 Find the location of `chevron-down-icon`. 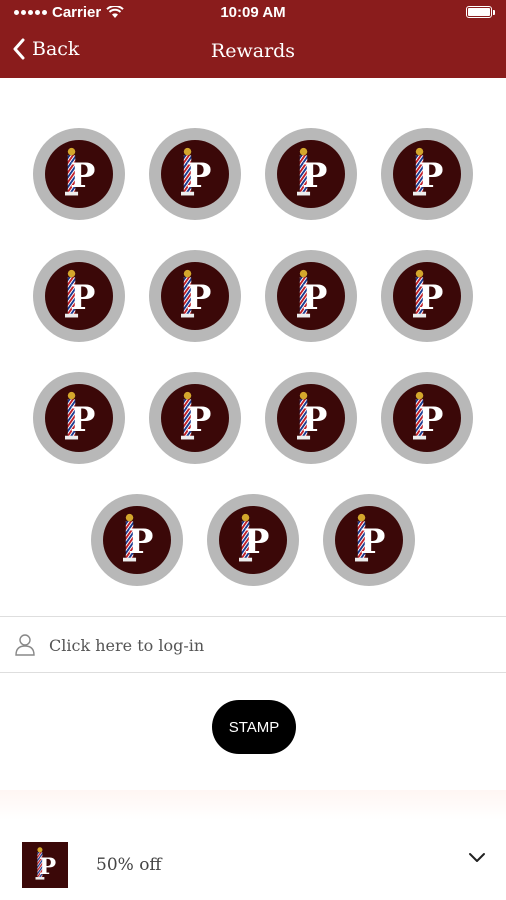

chevron-down-icon is located at coordinates (477, 858).